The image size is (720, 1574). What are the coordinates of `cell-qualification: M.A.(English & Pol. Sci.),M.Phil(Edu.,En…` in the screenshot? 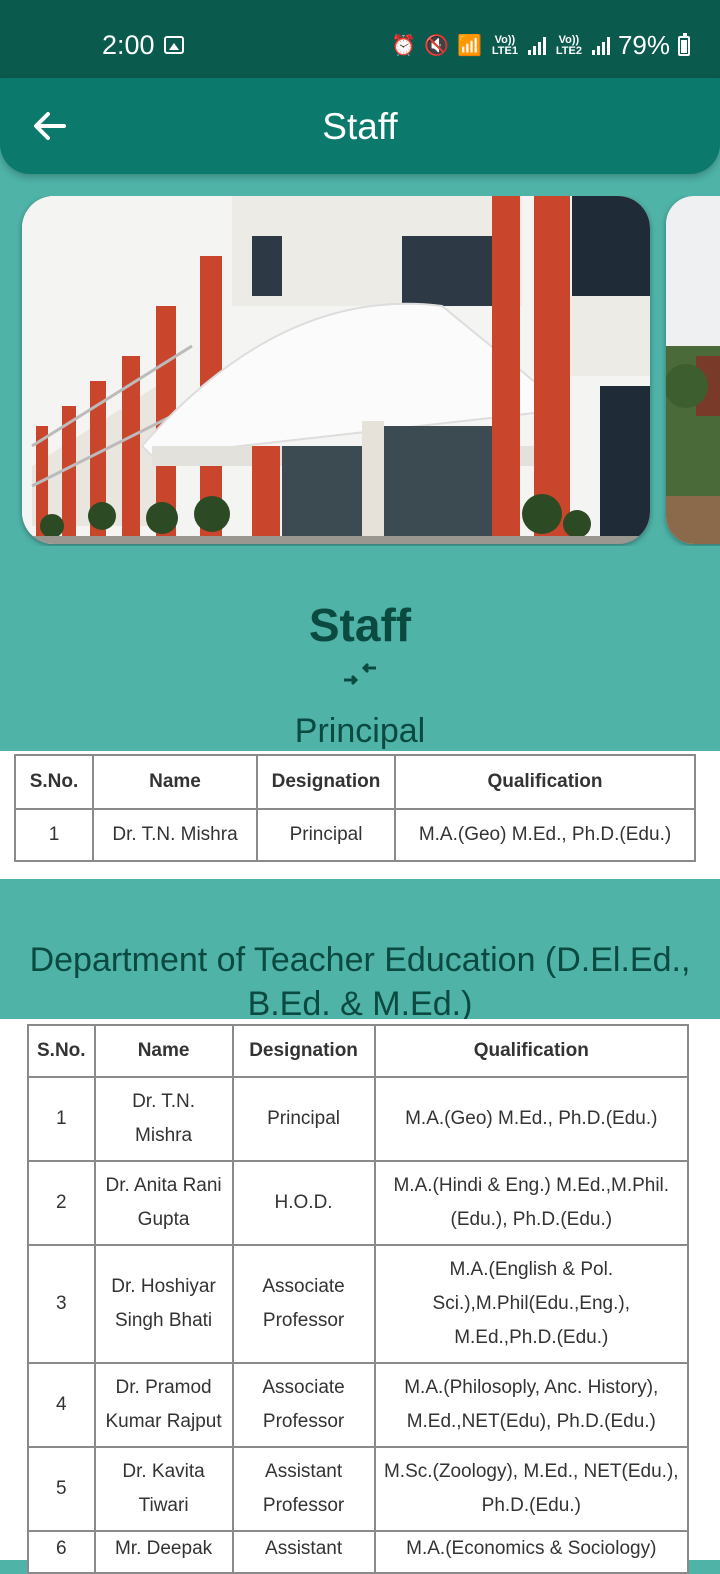 It's located at (531, 1304).